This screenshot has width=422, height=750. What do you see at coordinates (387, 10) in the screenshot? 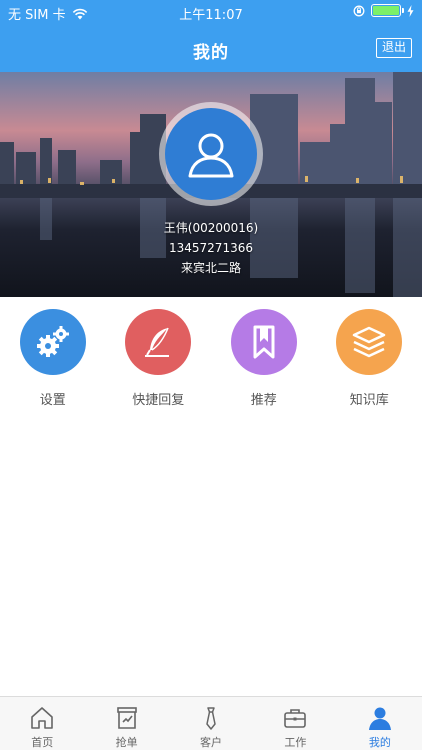
I see `battery-icon` at bounding box center [387, 10].